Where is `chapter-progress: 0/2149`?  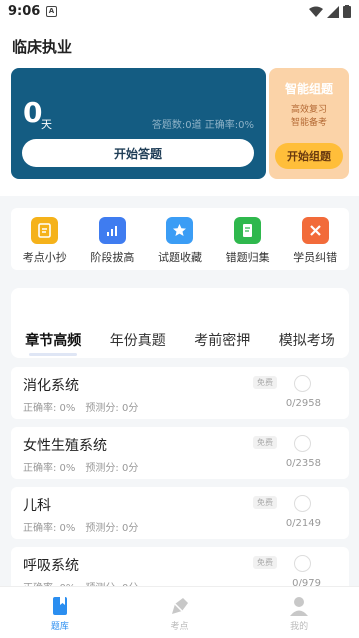
chapter-progress: 0/2149 is located at coordinates (303, 523).